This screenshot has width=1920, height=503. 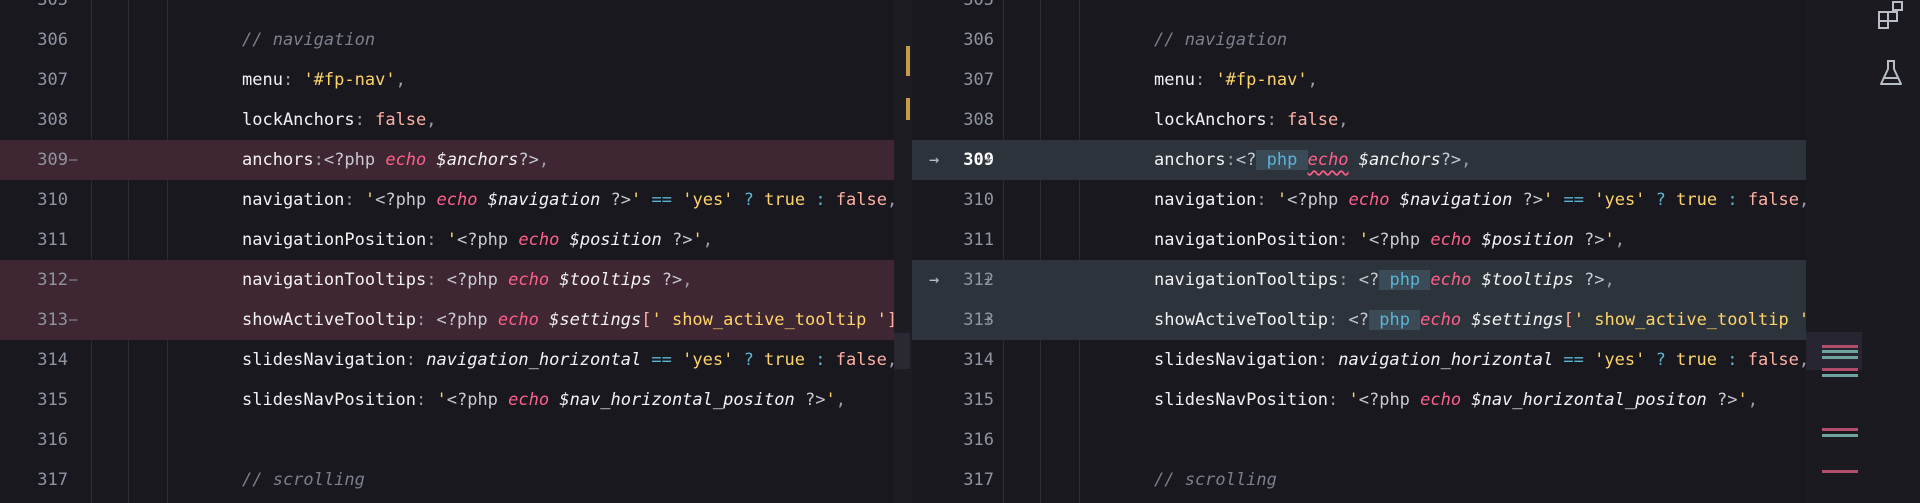 What do you see at coordinates (395, 160) in the screenshot?
I see `code-text: anchors:<?php echo $anchors?>,` at bounding box center [395, 160].